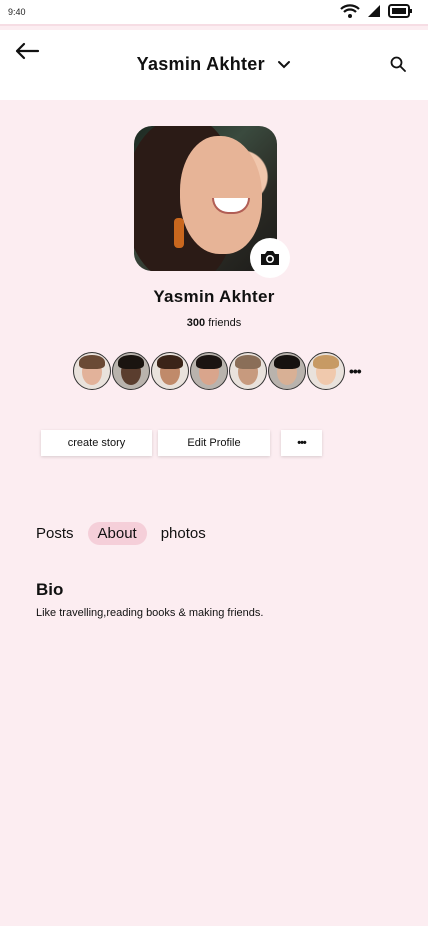 The image size is (428, 926). What do you see at coordinates (400, 11) in the screenshot?
I see `battery-icon` at bounding box center [400, 11].